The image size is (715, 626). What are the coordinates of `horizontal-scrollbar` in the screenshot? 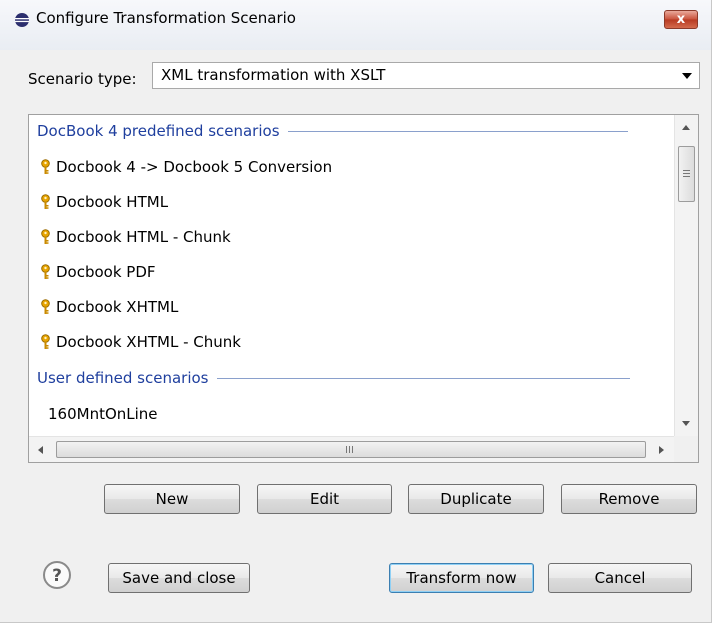 It's located at (351, 449).